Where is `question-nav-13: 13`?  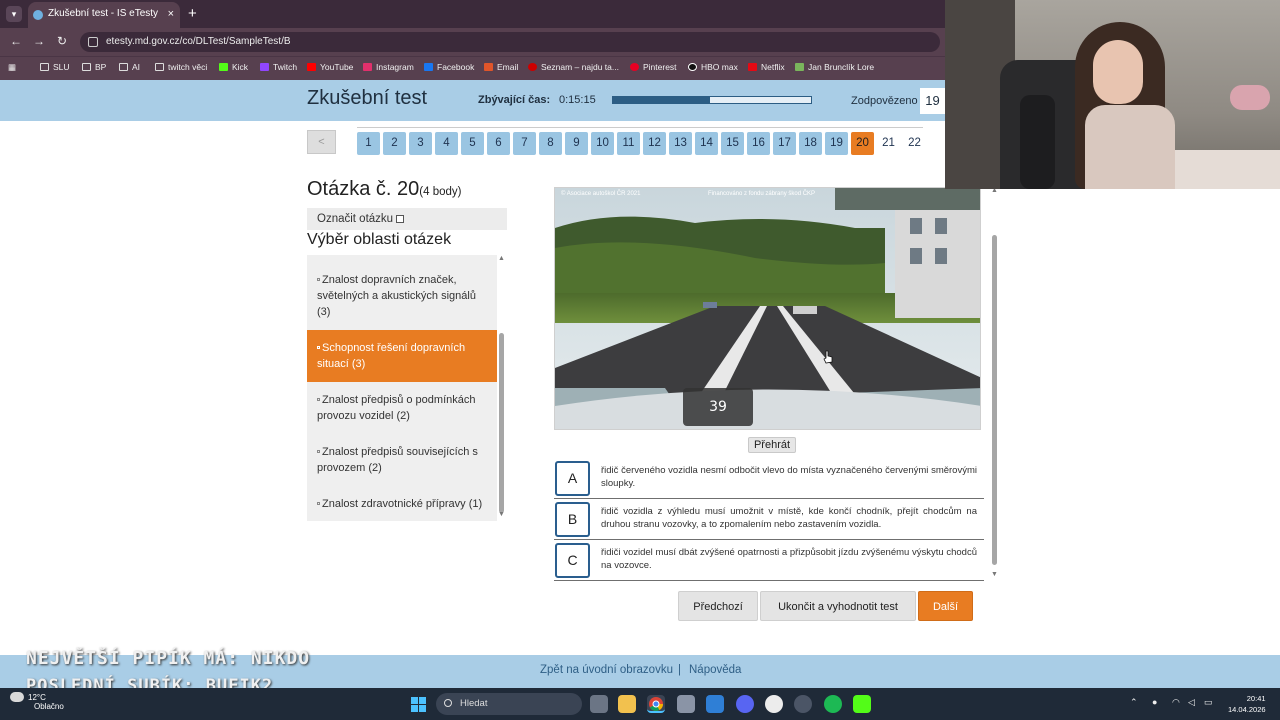 question-nav-13: 13 is located at coordinates (680, 143).